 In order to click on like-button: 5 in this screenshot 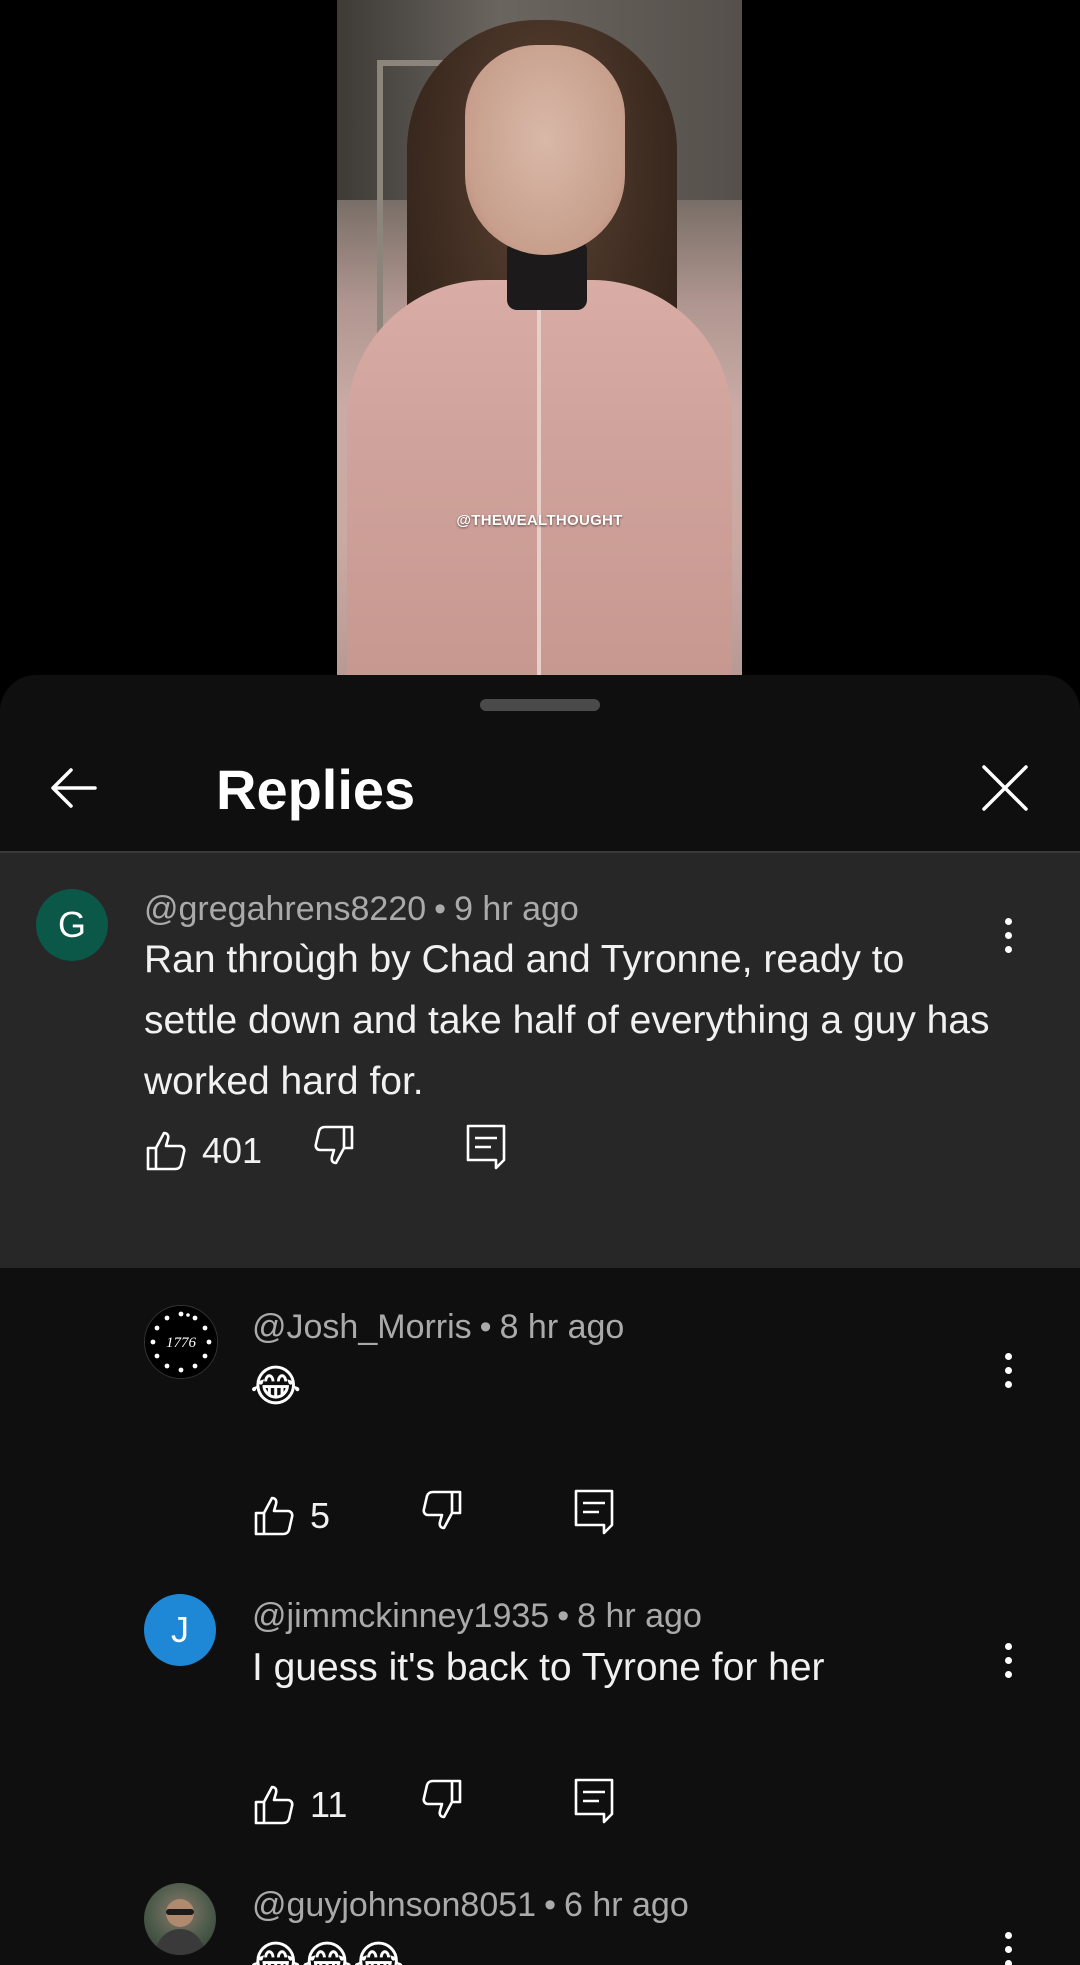, I will do `click(291, 1516)`.